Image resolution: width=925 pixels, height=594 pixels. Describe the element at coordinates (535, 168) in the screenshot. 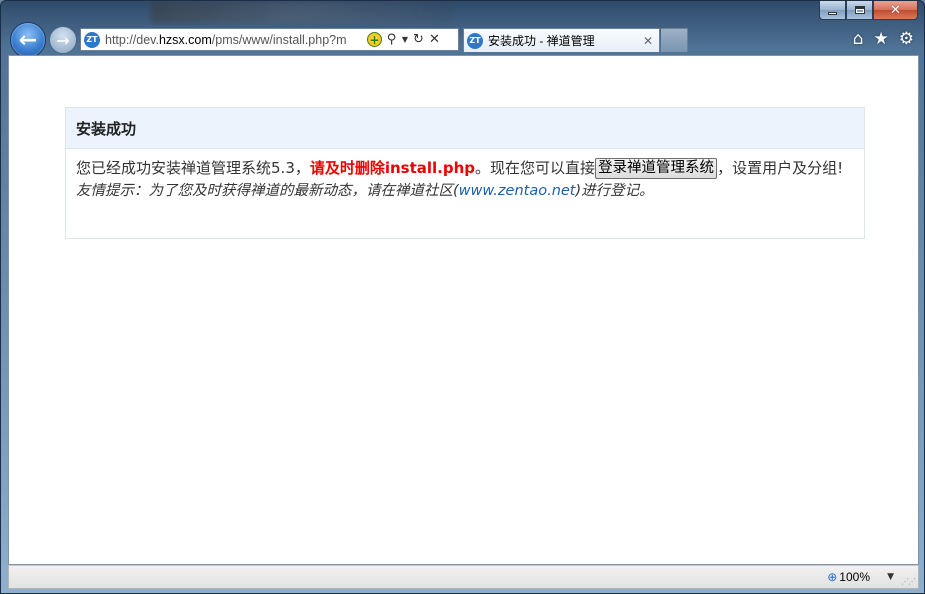

I see `message-mid: 。现在您可以直接` at that location.